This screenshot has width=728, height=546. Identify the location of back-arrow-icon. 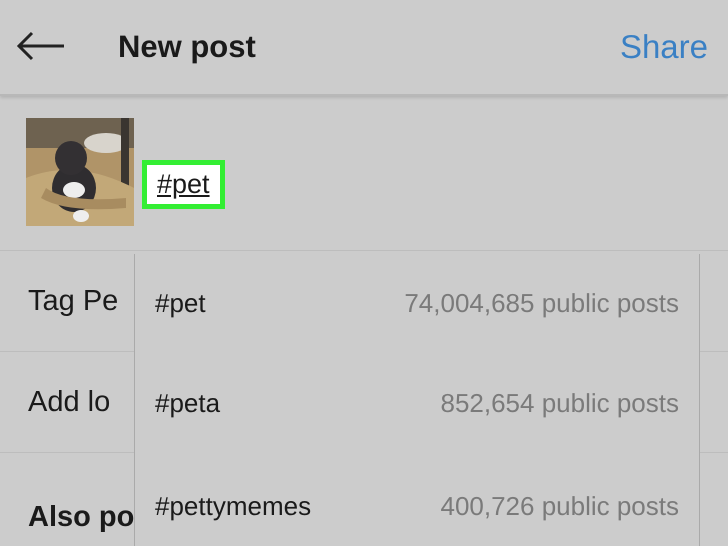
(41, 46).